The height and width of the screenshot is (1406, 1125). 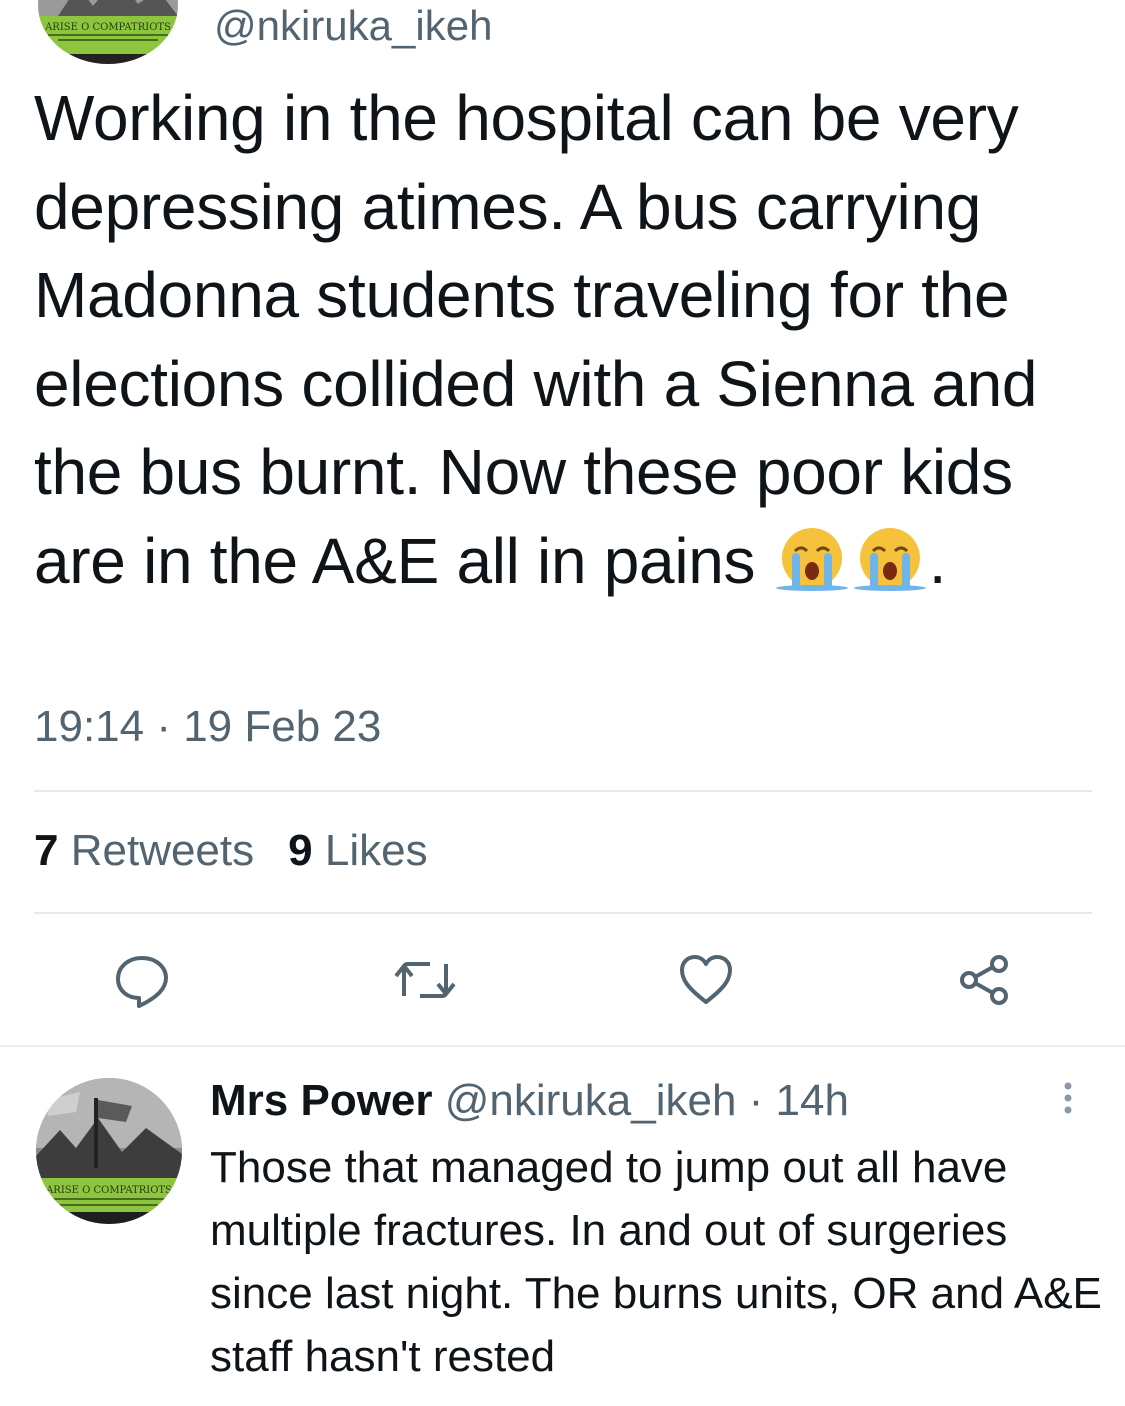 I want to click on reply-icon, so click(x=142, y=982).